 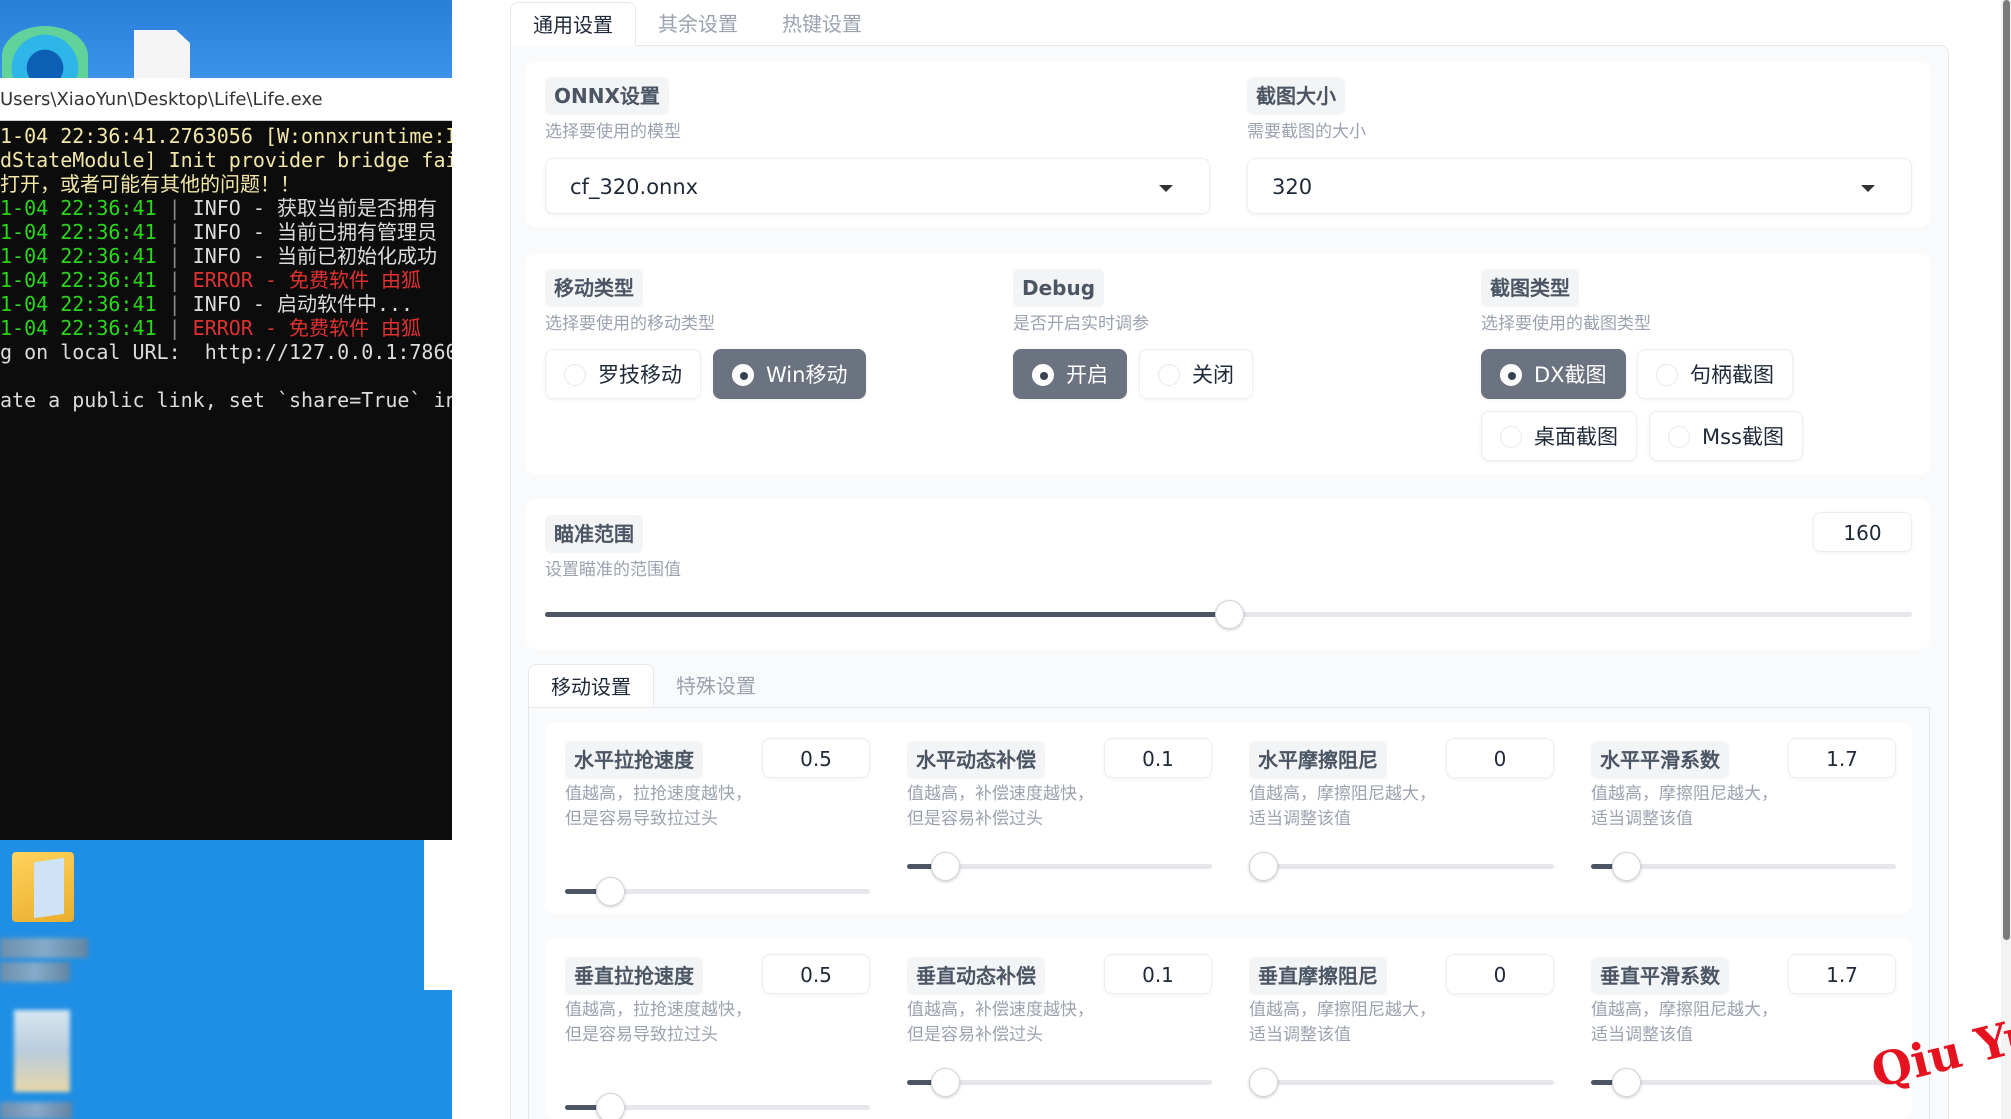 What do you see at coordinates (594, 288) in the screenshot?
I see `move-type-title: 移动类型` at bounding box center [594, 288].